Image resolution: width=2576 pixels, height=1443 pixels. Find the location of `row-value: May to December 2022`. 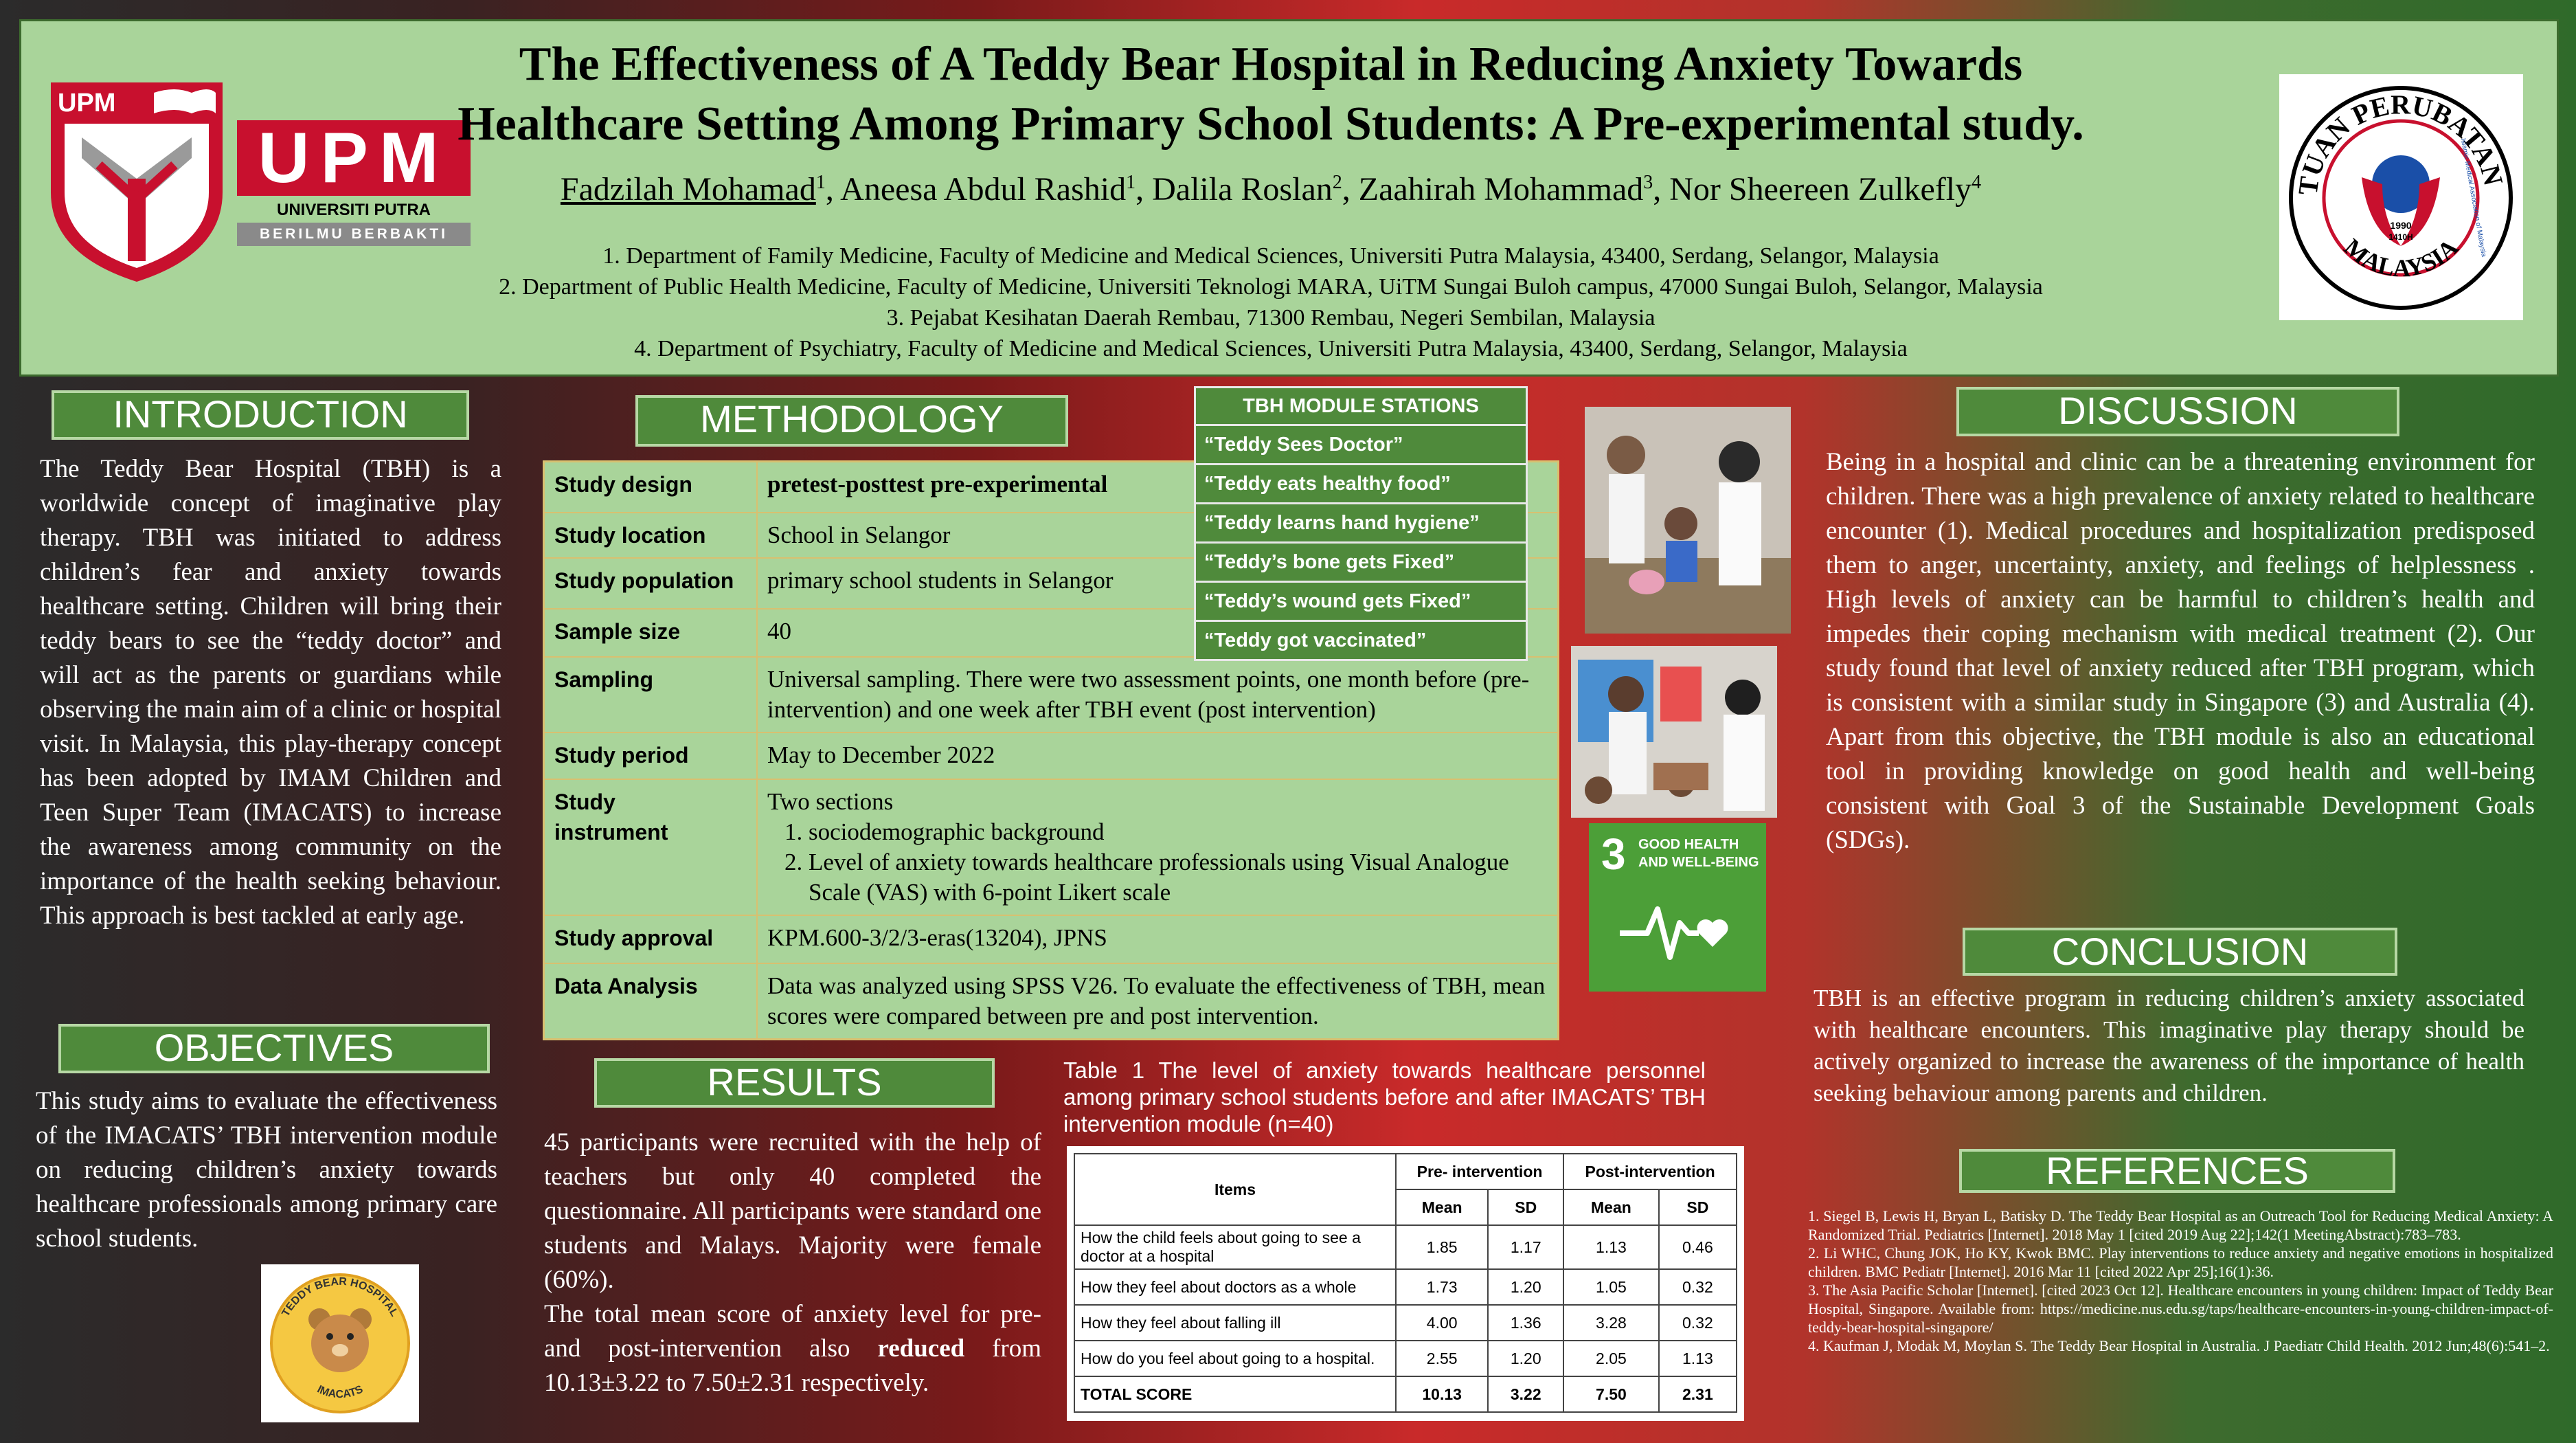

row-value: May to December 2022 is located at coordinates (1157, 756).